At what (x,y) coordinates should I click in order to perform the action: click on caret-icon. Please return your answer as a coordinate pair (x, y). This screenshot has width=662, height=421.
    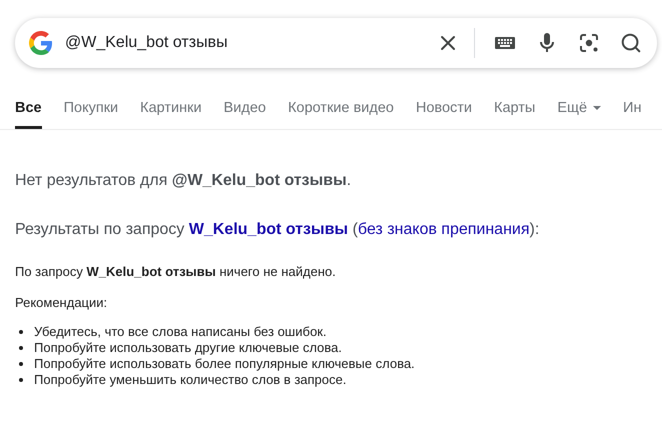
    Looking at the image, I should click on (597, 108).